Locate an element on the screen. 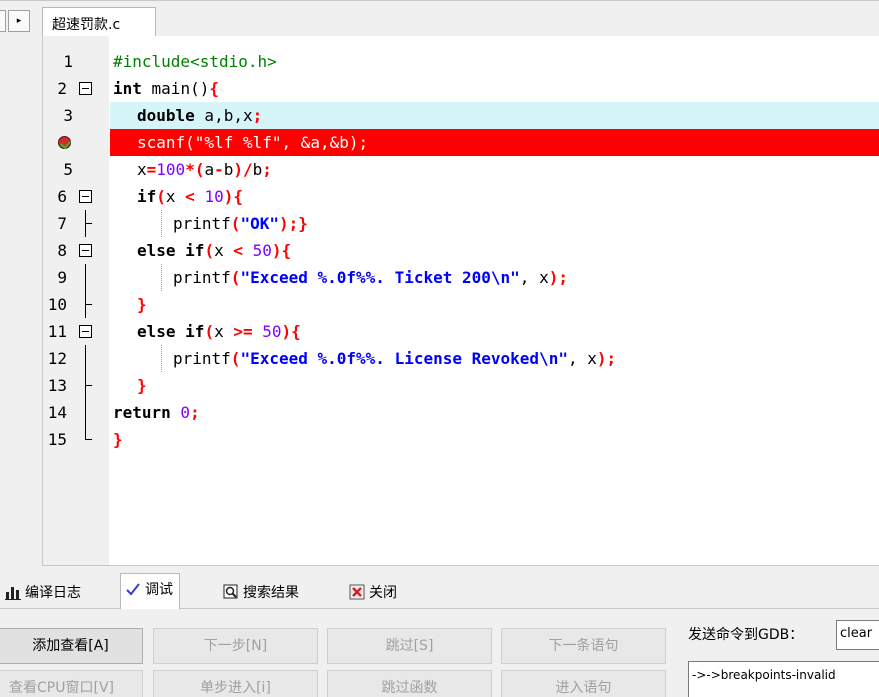 Image resolution: width=879 pixels, height=697 pixels. code-text: double a,b,x; is located at coordinates (200, 115).